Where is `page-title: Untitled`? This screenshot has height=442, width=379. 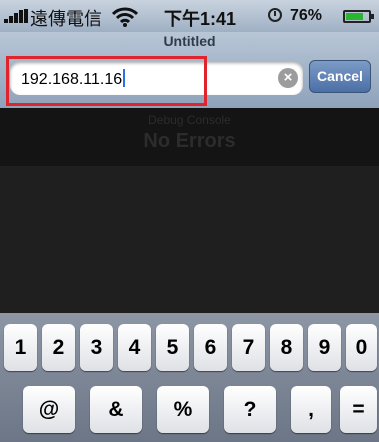
page-title: Untitled is located at coordinates (189, 41).